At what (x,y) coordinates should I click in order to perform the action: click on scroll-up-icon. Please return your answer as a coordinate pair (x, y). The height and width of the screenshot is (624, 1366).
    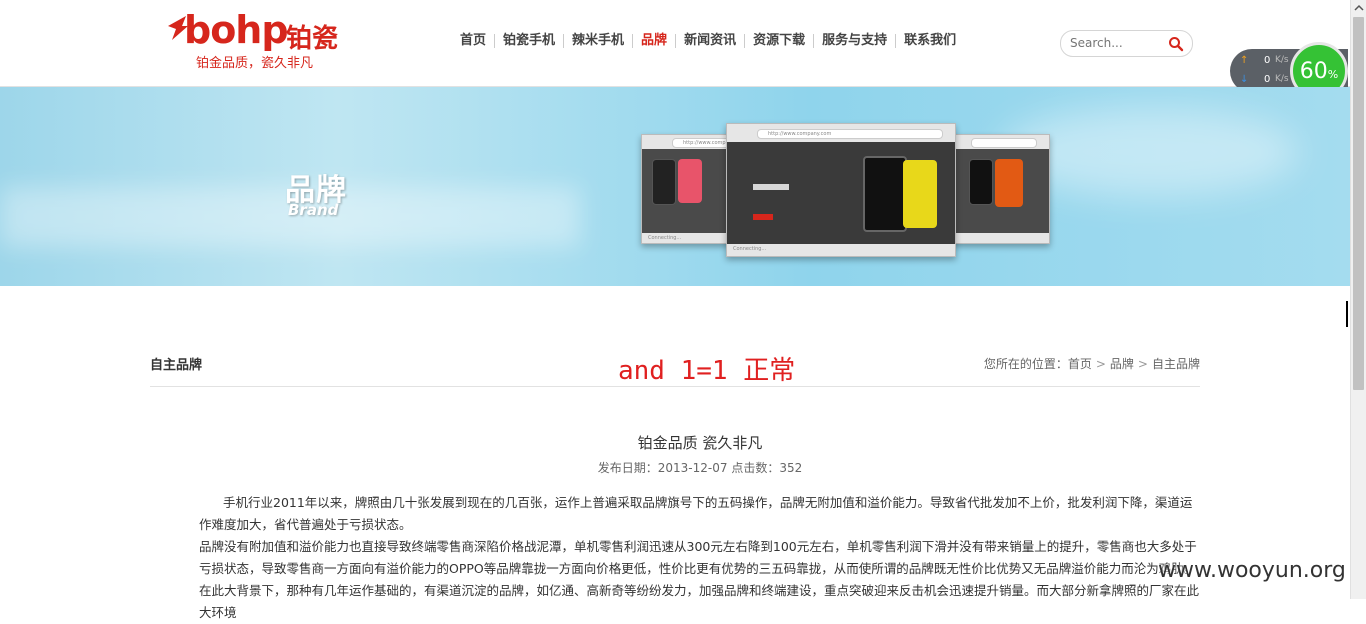
    Looking at the image, I should click on (1358, 8).